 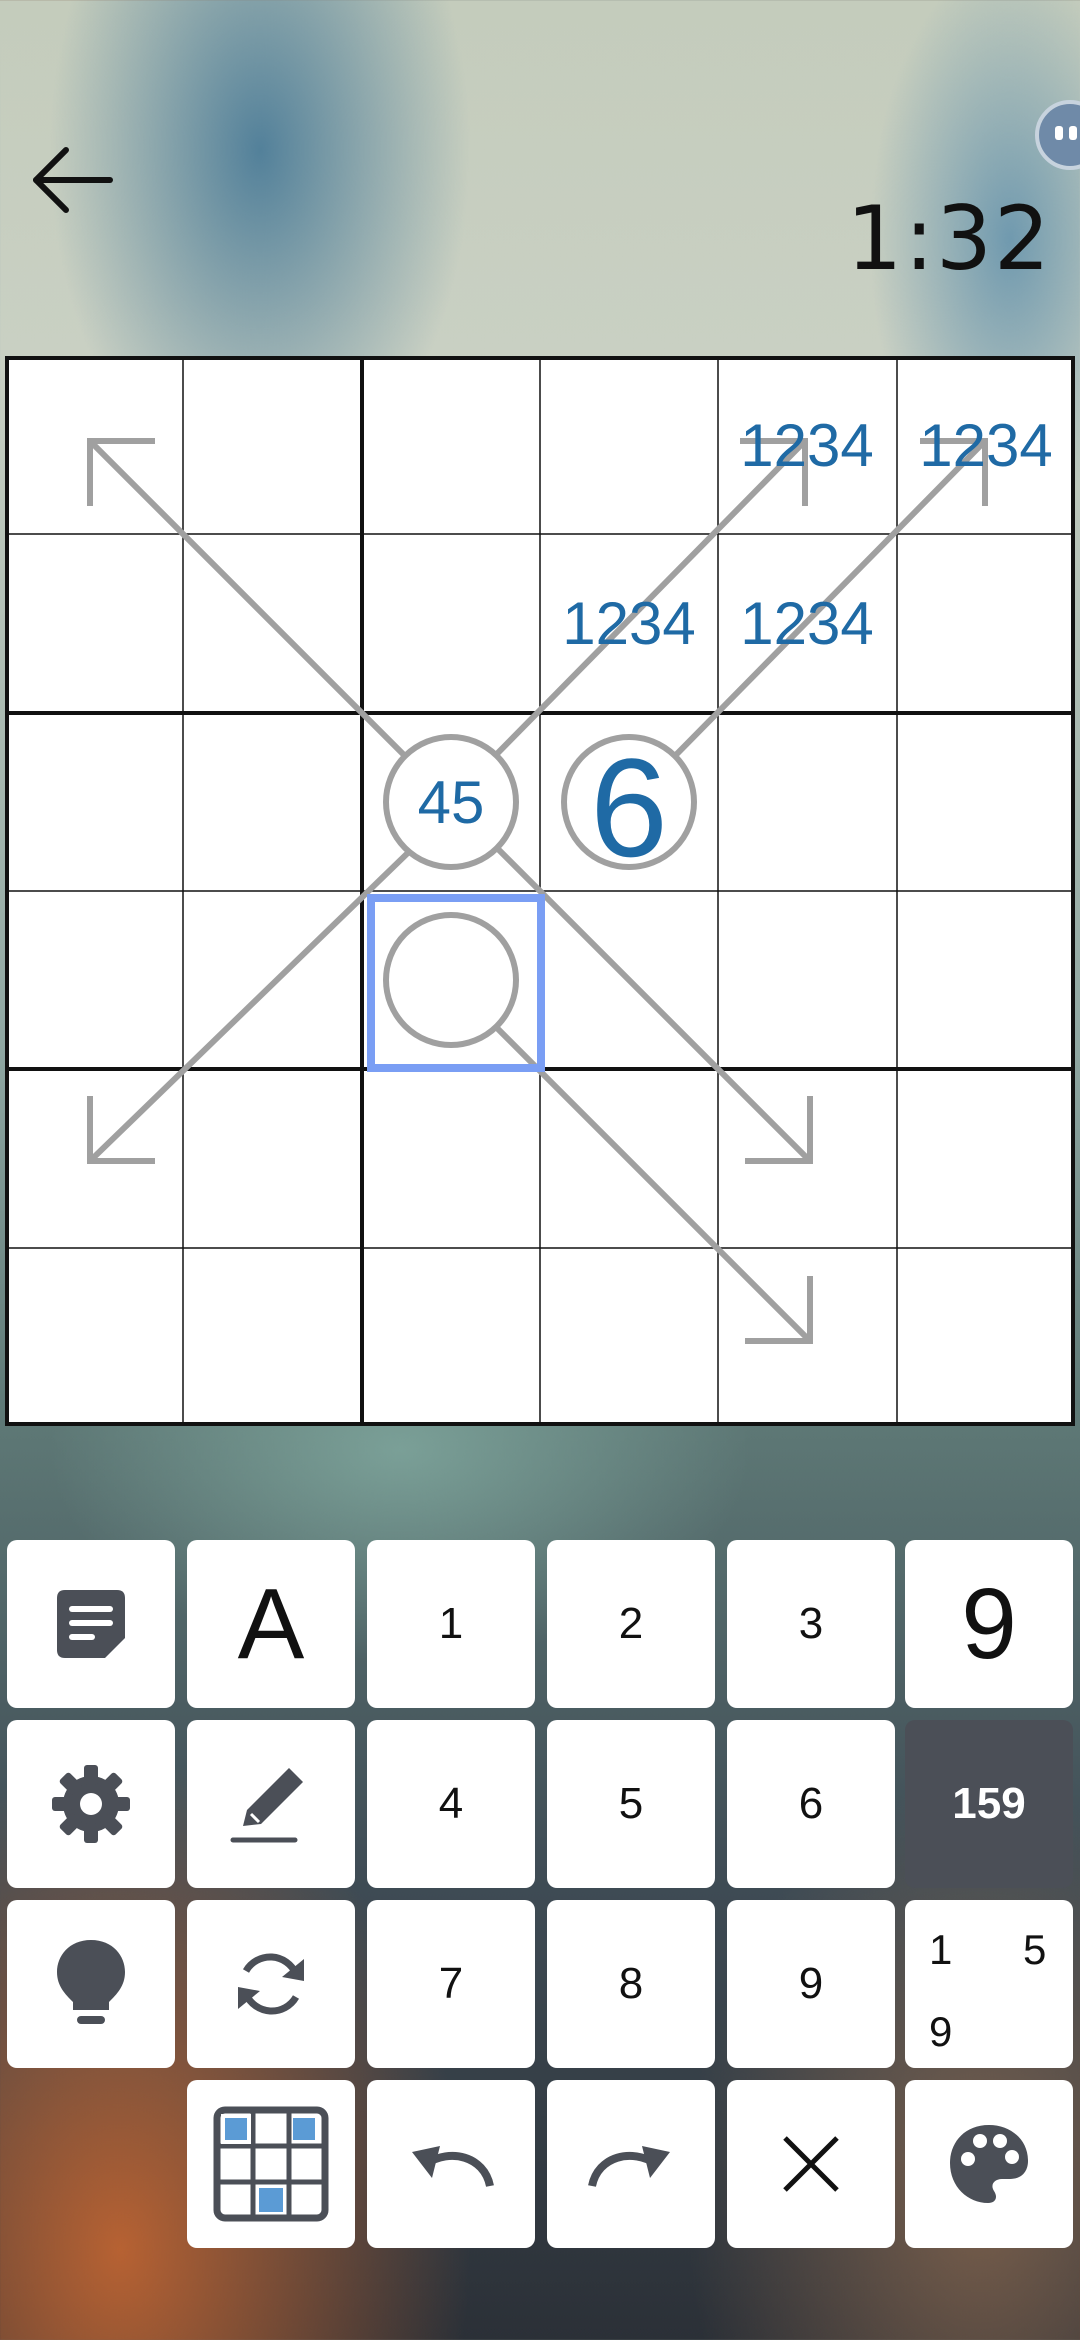 I want to click on digit-8-button: 8, so click(x=631, y=1984).